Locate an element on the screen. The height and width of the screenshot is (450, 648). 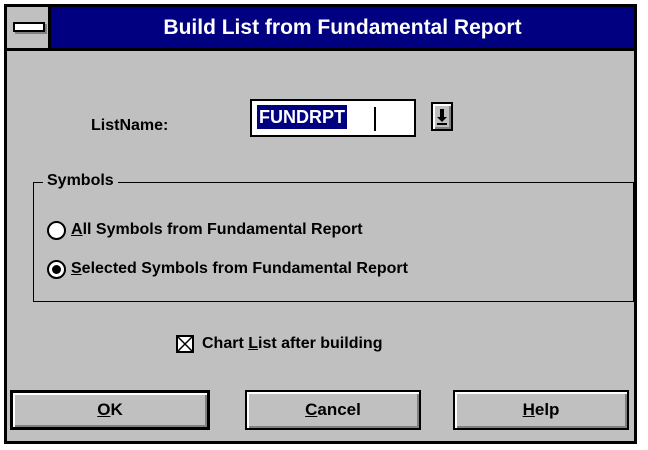
cancel-button: Cancel is located at coordinates (333, 410).